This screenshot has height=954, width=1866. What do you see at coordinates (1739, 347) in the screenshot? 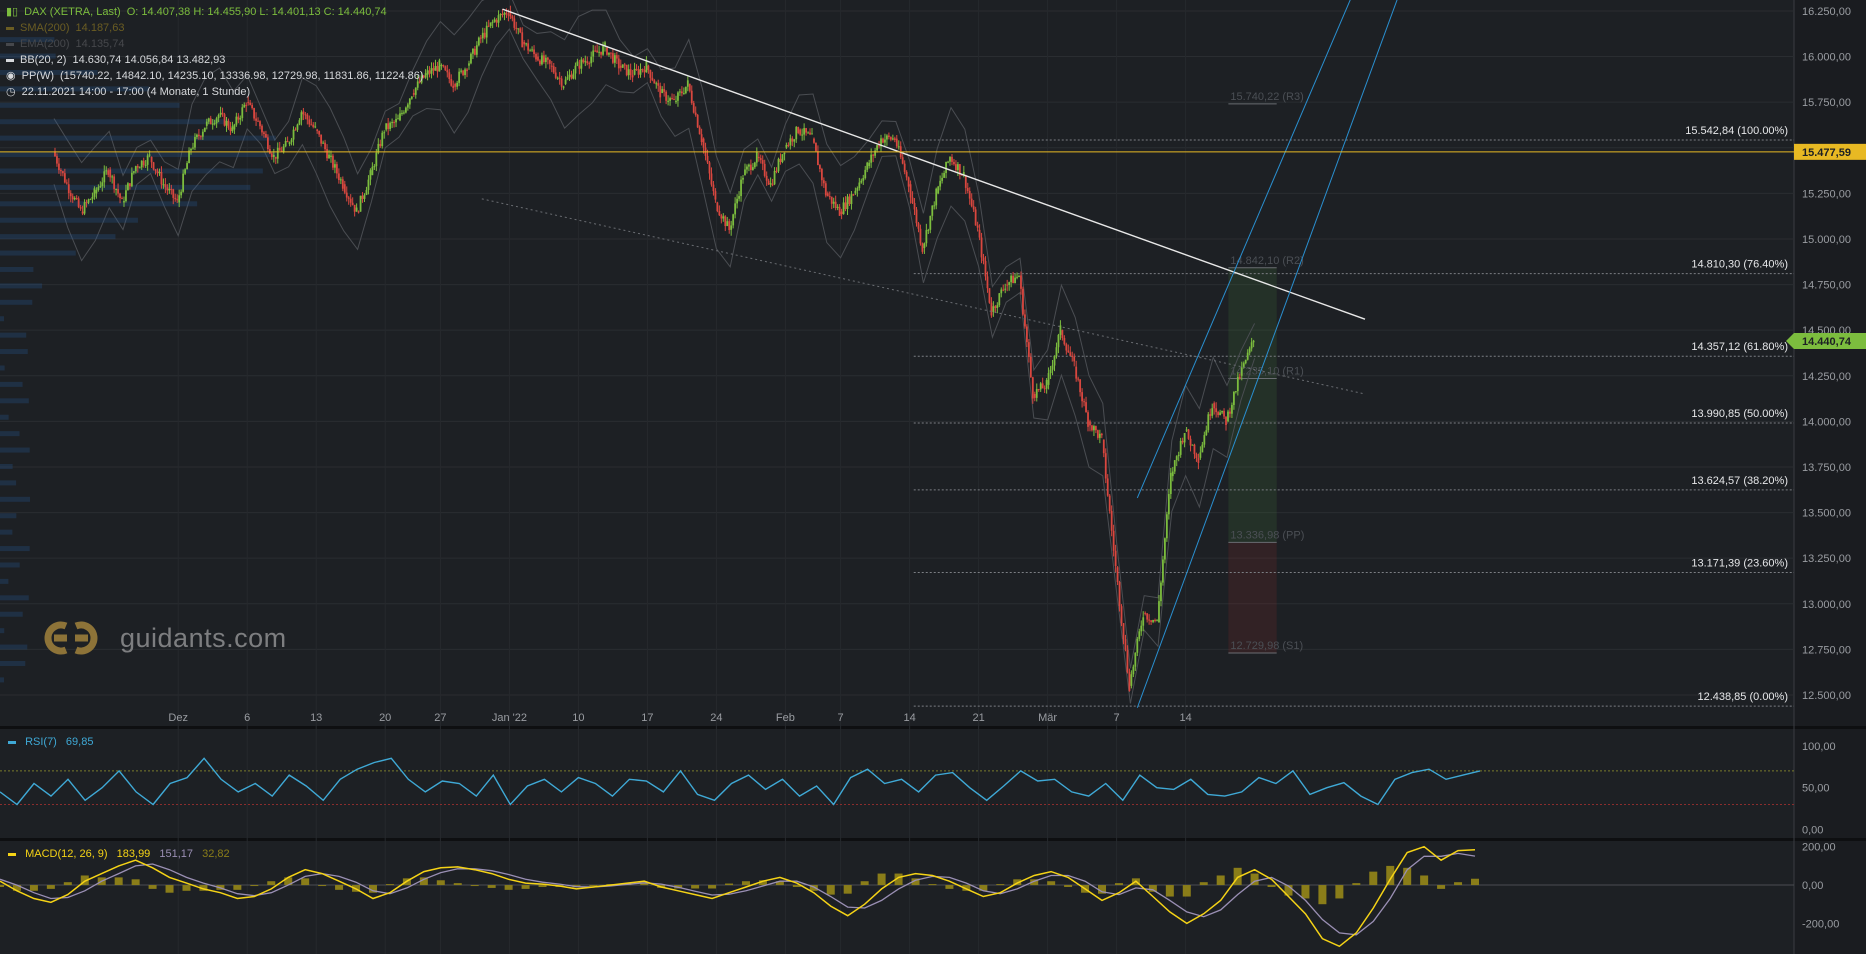
I see `fib-label: 14.357,12 (61.80%)` at bounding box center [1739, 347].